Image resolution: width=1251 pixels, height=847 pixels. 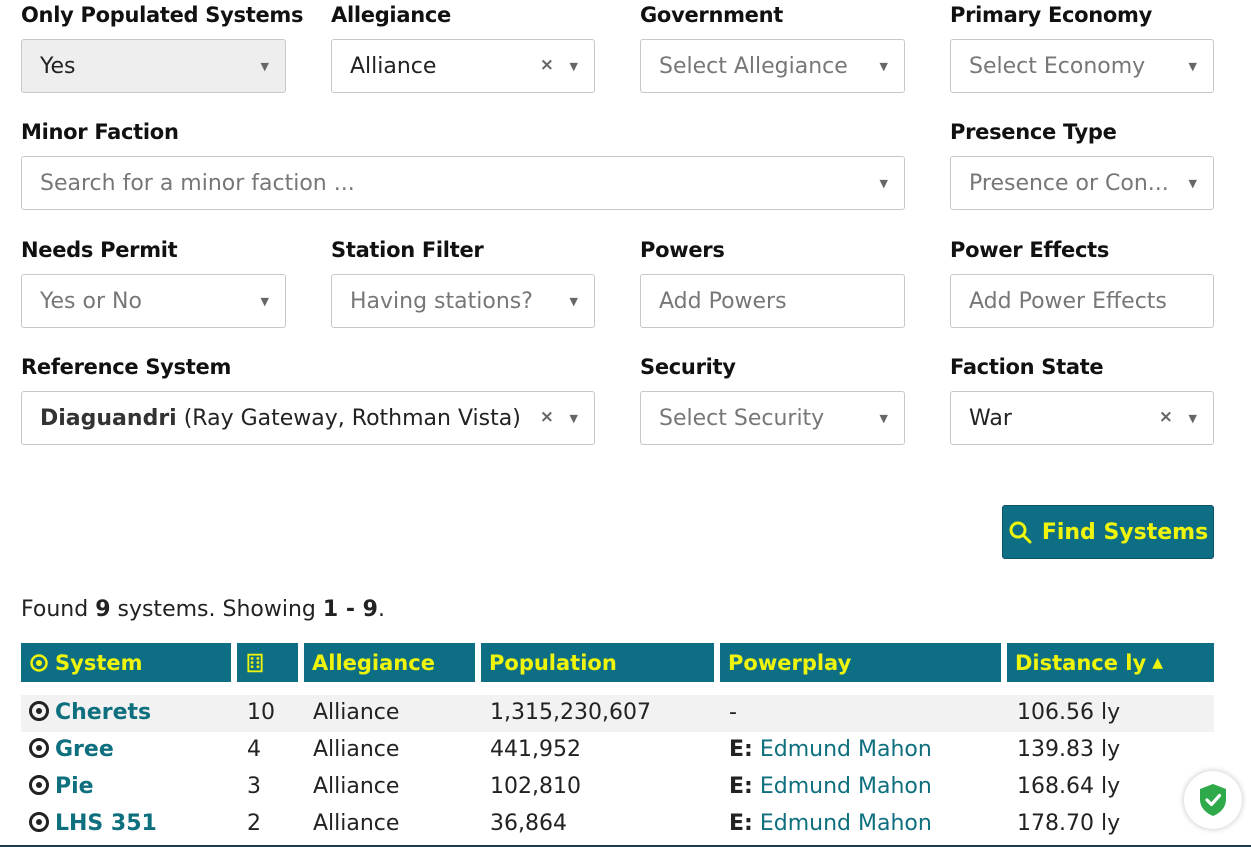 What do you see at coordinates (742, 418) in the screenshot?
I see `security-placeholder: Select Security` at bounding box center [742, 418].